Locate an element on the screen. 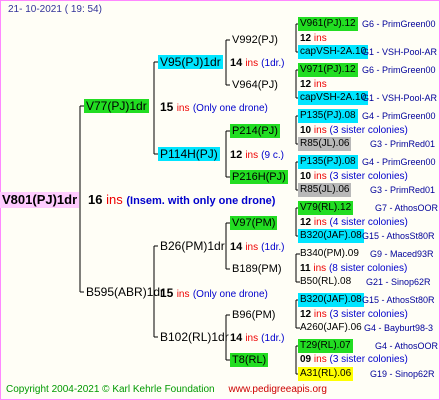 This screenshot has height=400, width=440. gen4-queen-13: B320(JAF).08 is located at coordinates (331, 300).